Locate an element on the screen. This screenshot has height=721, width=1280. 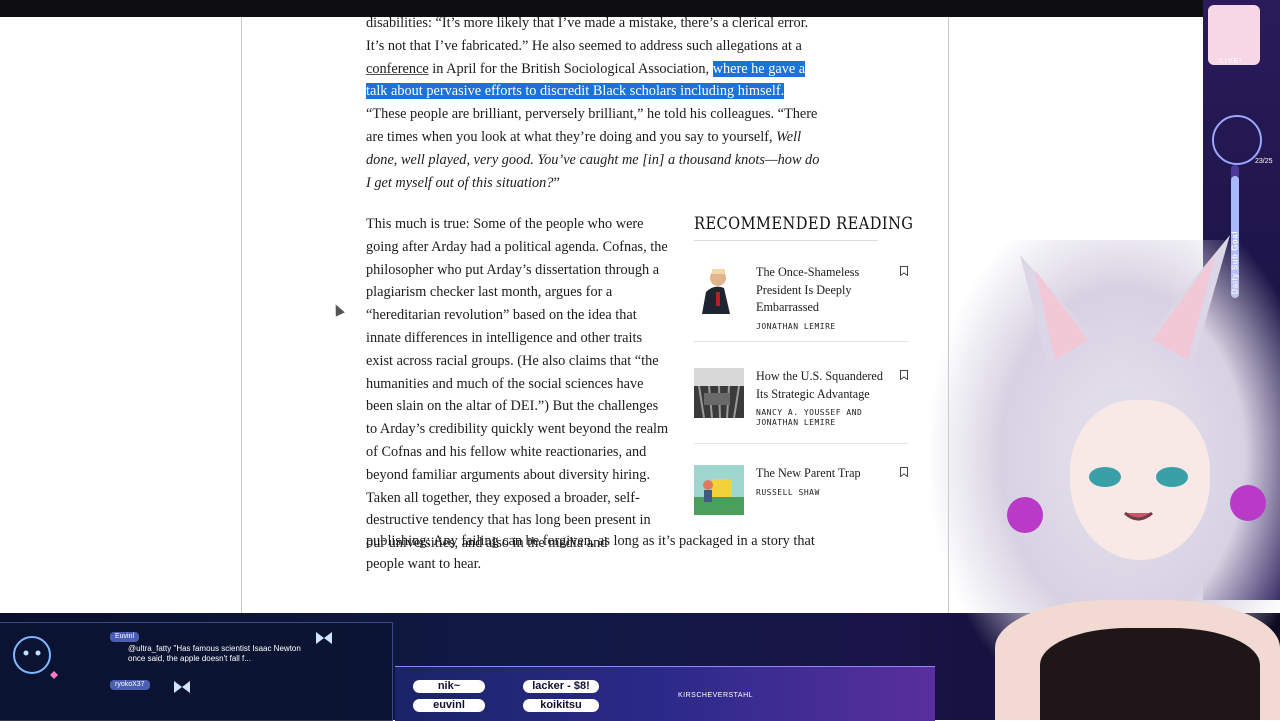
vtuber-avatar-outfit is located at coordinates (1150, 674).